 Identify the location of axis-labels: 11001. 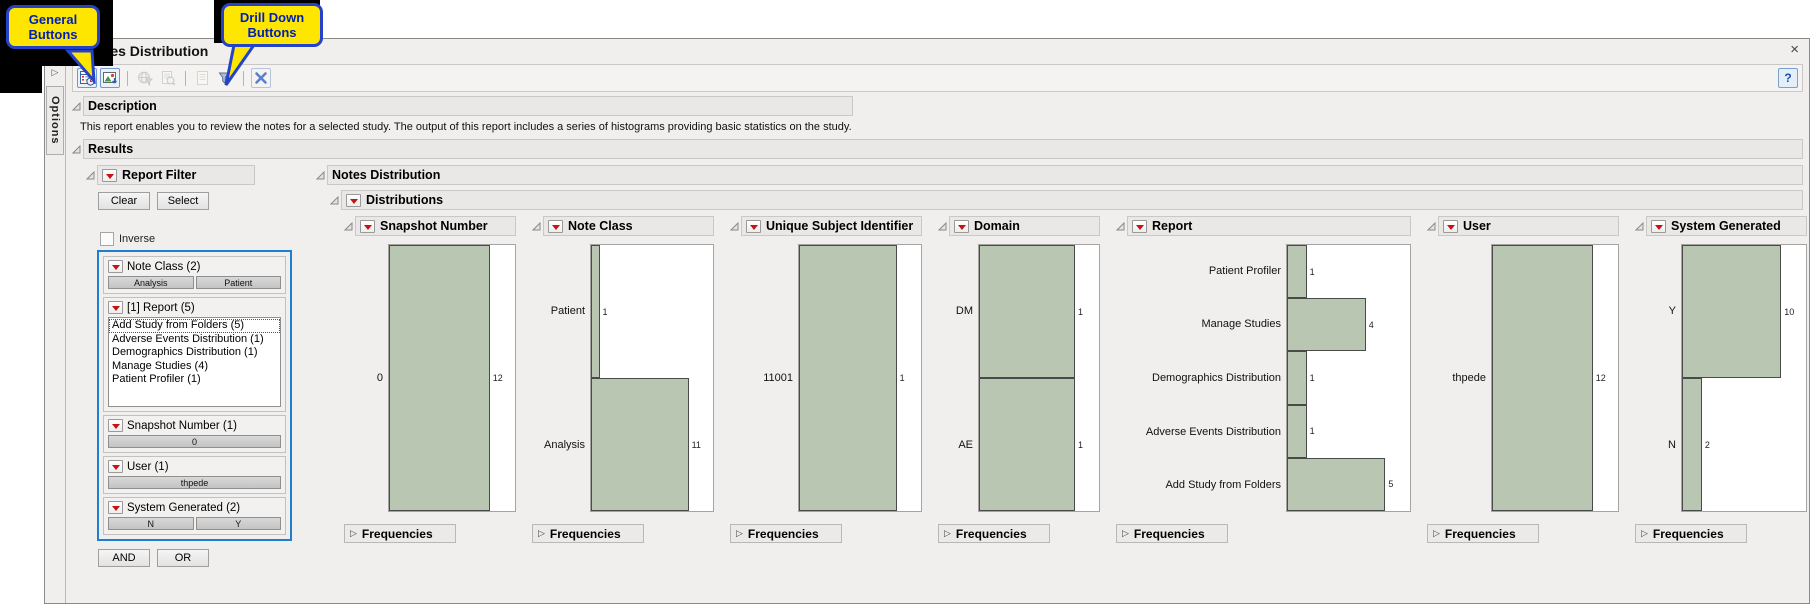
(764, 378).